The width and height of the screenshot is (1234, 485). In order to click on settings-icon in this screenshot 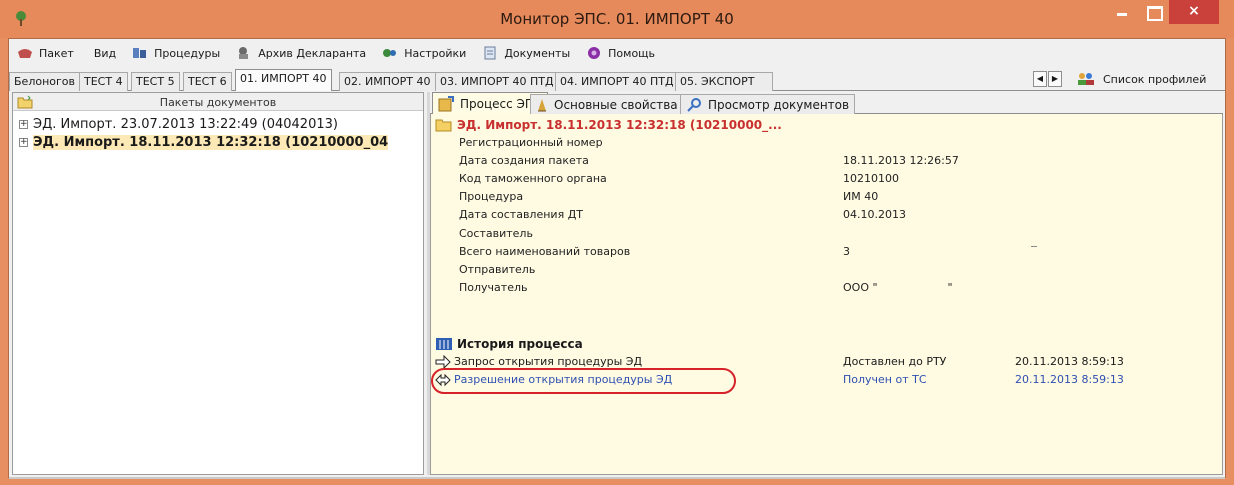, I will do `click(390, 53)`.